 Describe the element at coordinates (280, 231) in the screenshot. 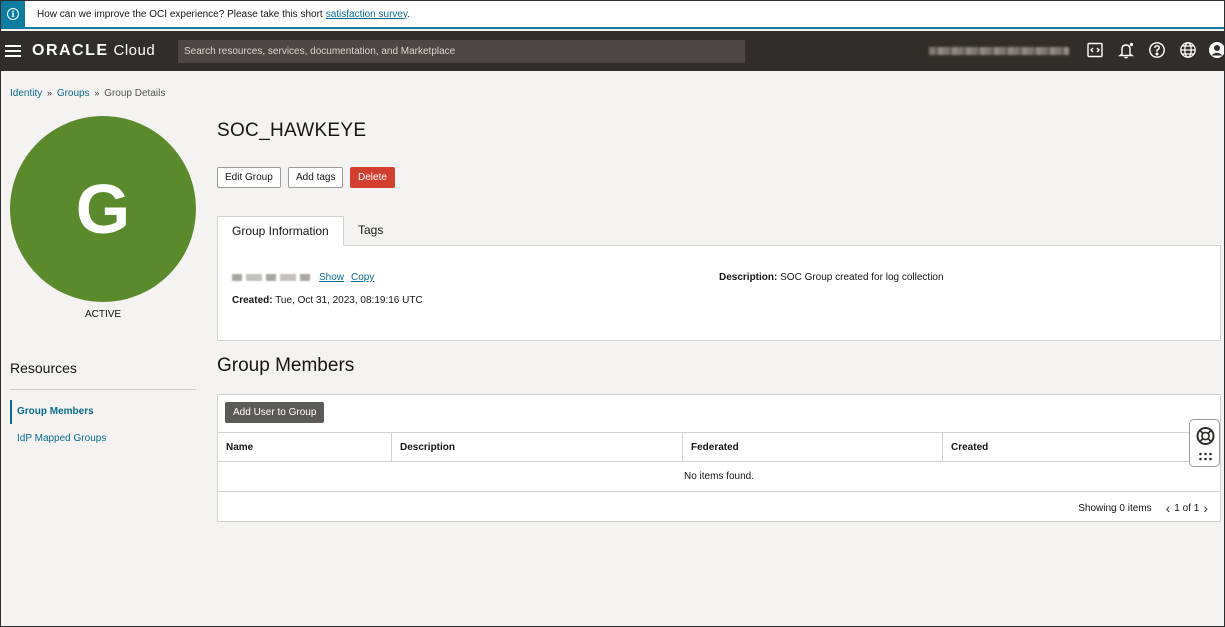

I see `tab-group-information: Group Information` at that location.